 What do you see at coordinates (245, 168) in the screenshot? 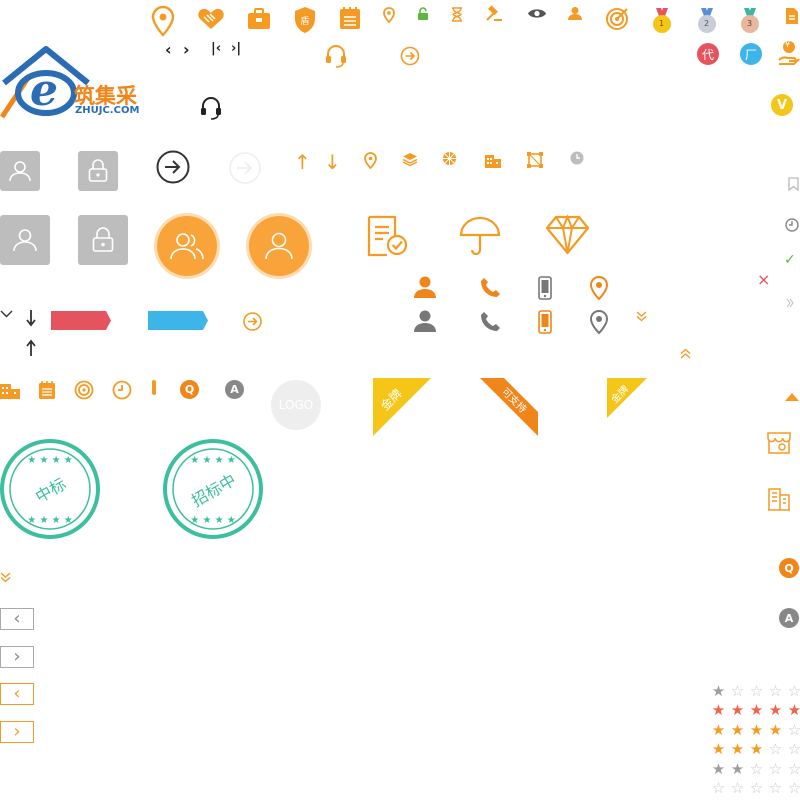
I see `circle-arrow-right-faded-icon` at bounding box center [245, 168].